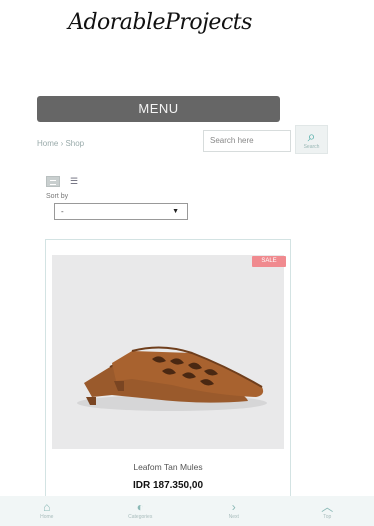 This screenshot has width=374, height=526. What do you see at coordinates (311, 136) in the screenshot?
I see `search-icon: ⌕` at bounding box center [311, 136].